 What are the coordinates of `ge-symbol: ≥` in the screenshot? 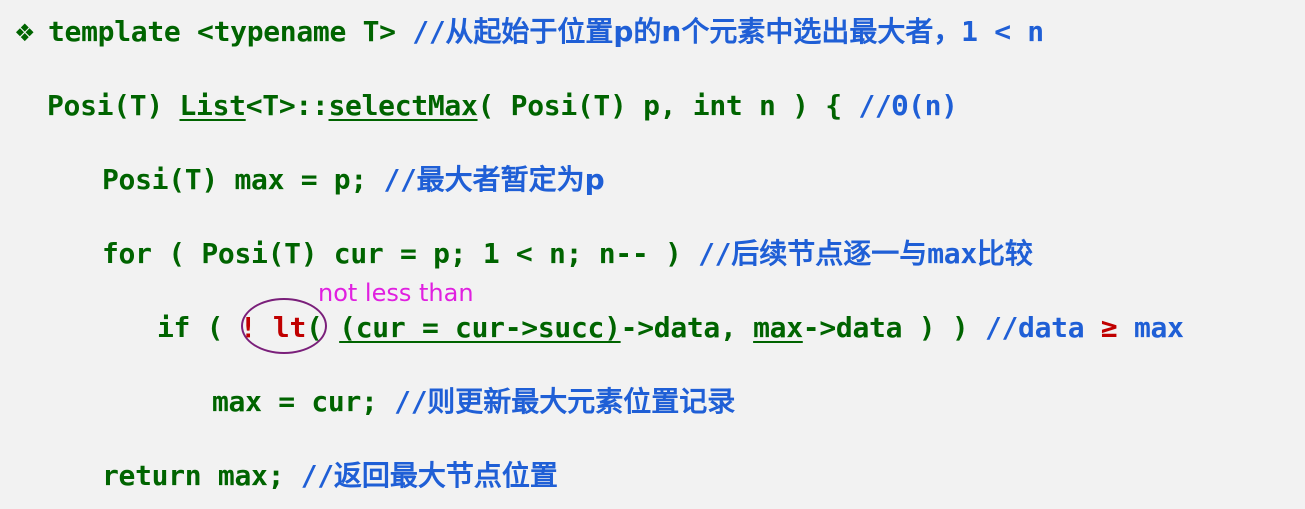 It's located at (1109, 327).